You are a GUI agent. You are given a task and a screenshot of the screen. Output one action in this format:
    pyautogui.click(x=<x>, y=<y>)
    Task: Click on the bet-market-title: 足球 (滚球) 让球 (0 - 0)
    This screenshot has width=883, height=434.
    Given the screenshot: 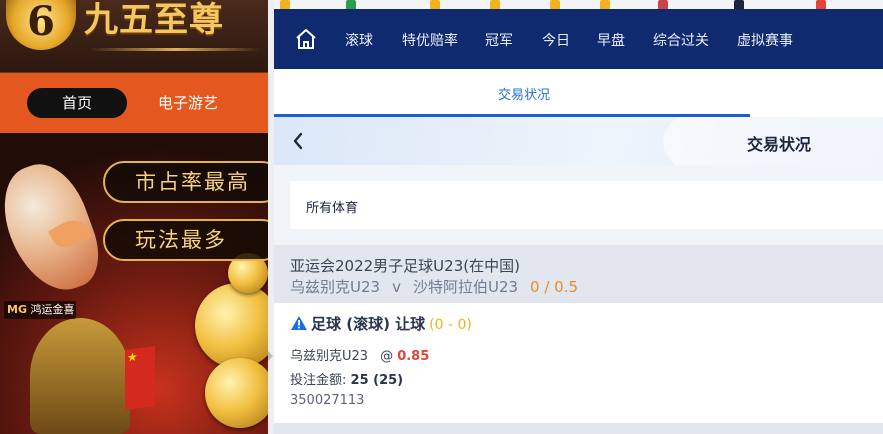 What is the action you would take?
    pyautogui.click(x=381, y=323)
    